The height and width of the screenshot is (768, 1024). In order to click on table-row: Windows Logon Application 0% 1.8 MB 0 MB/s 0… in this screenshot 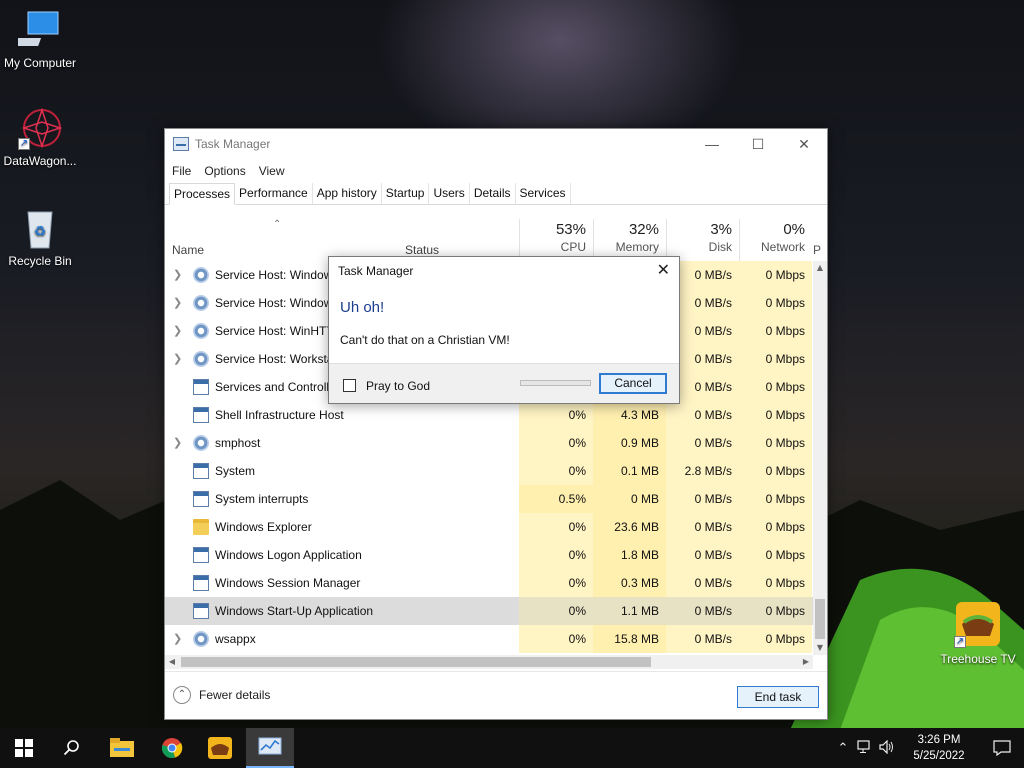, I will do `click(490, 555)`.